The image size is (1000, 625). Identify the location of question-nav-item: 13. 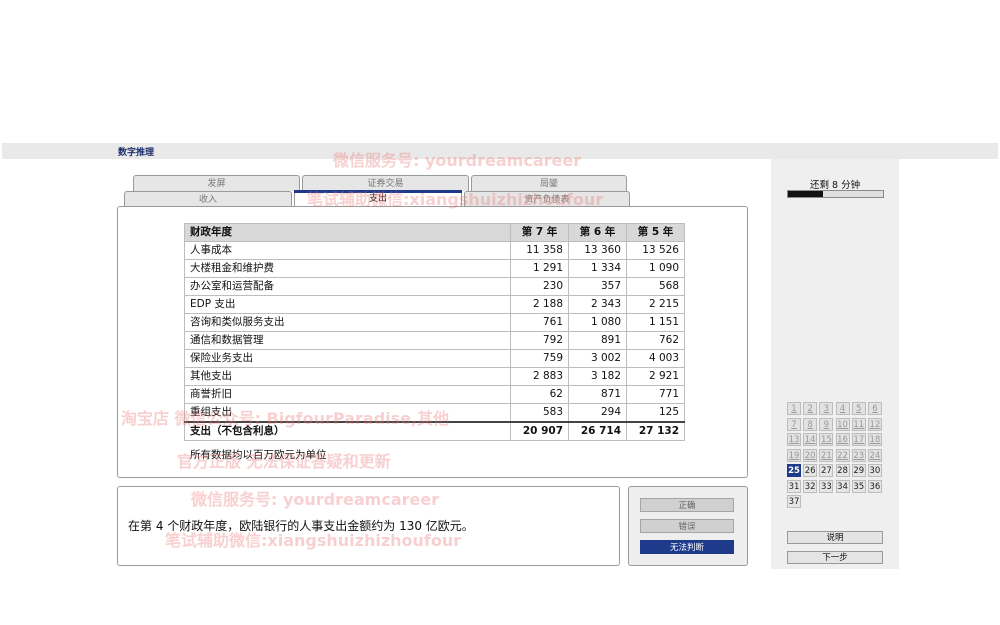
(794, 439).